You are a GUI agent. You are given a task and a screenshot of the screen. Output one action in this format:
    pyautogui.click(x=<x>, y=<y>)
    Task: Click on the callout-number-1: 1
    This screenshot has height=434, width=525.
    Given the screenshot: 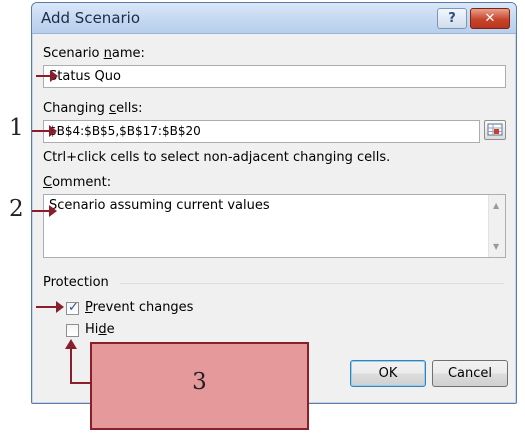 What is the action you would take?
    pyautogui.click(x=16, y=128)
    